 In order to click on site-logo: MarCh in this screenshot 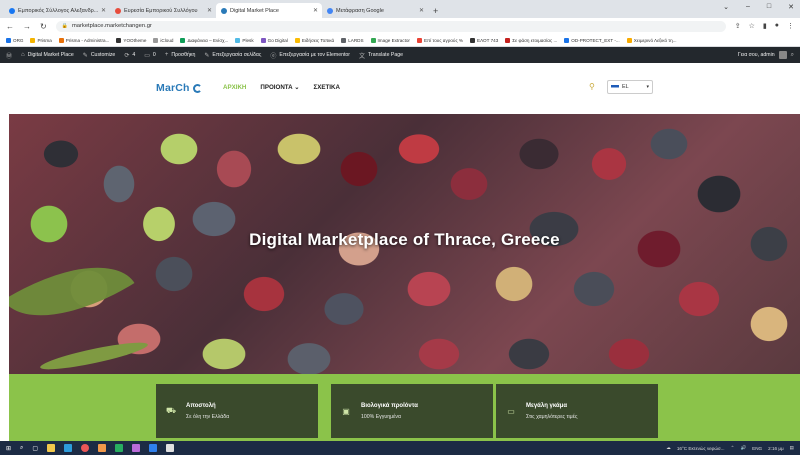, I will do `click(179, 88)`.